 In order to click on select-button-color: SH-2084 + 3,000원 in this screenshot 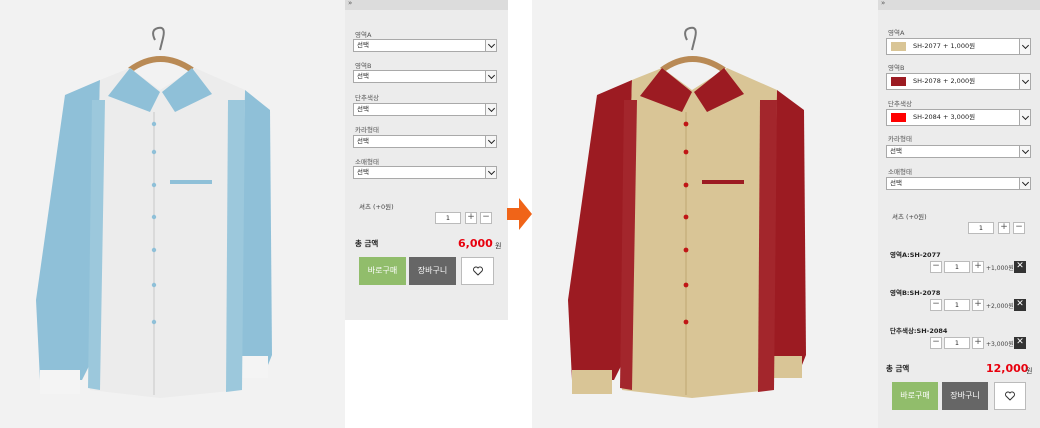, I will do `click(958, 117)`.